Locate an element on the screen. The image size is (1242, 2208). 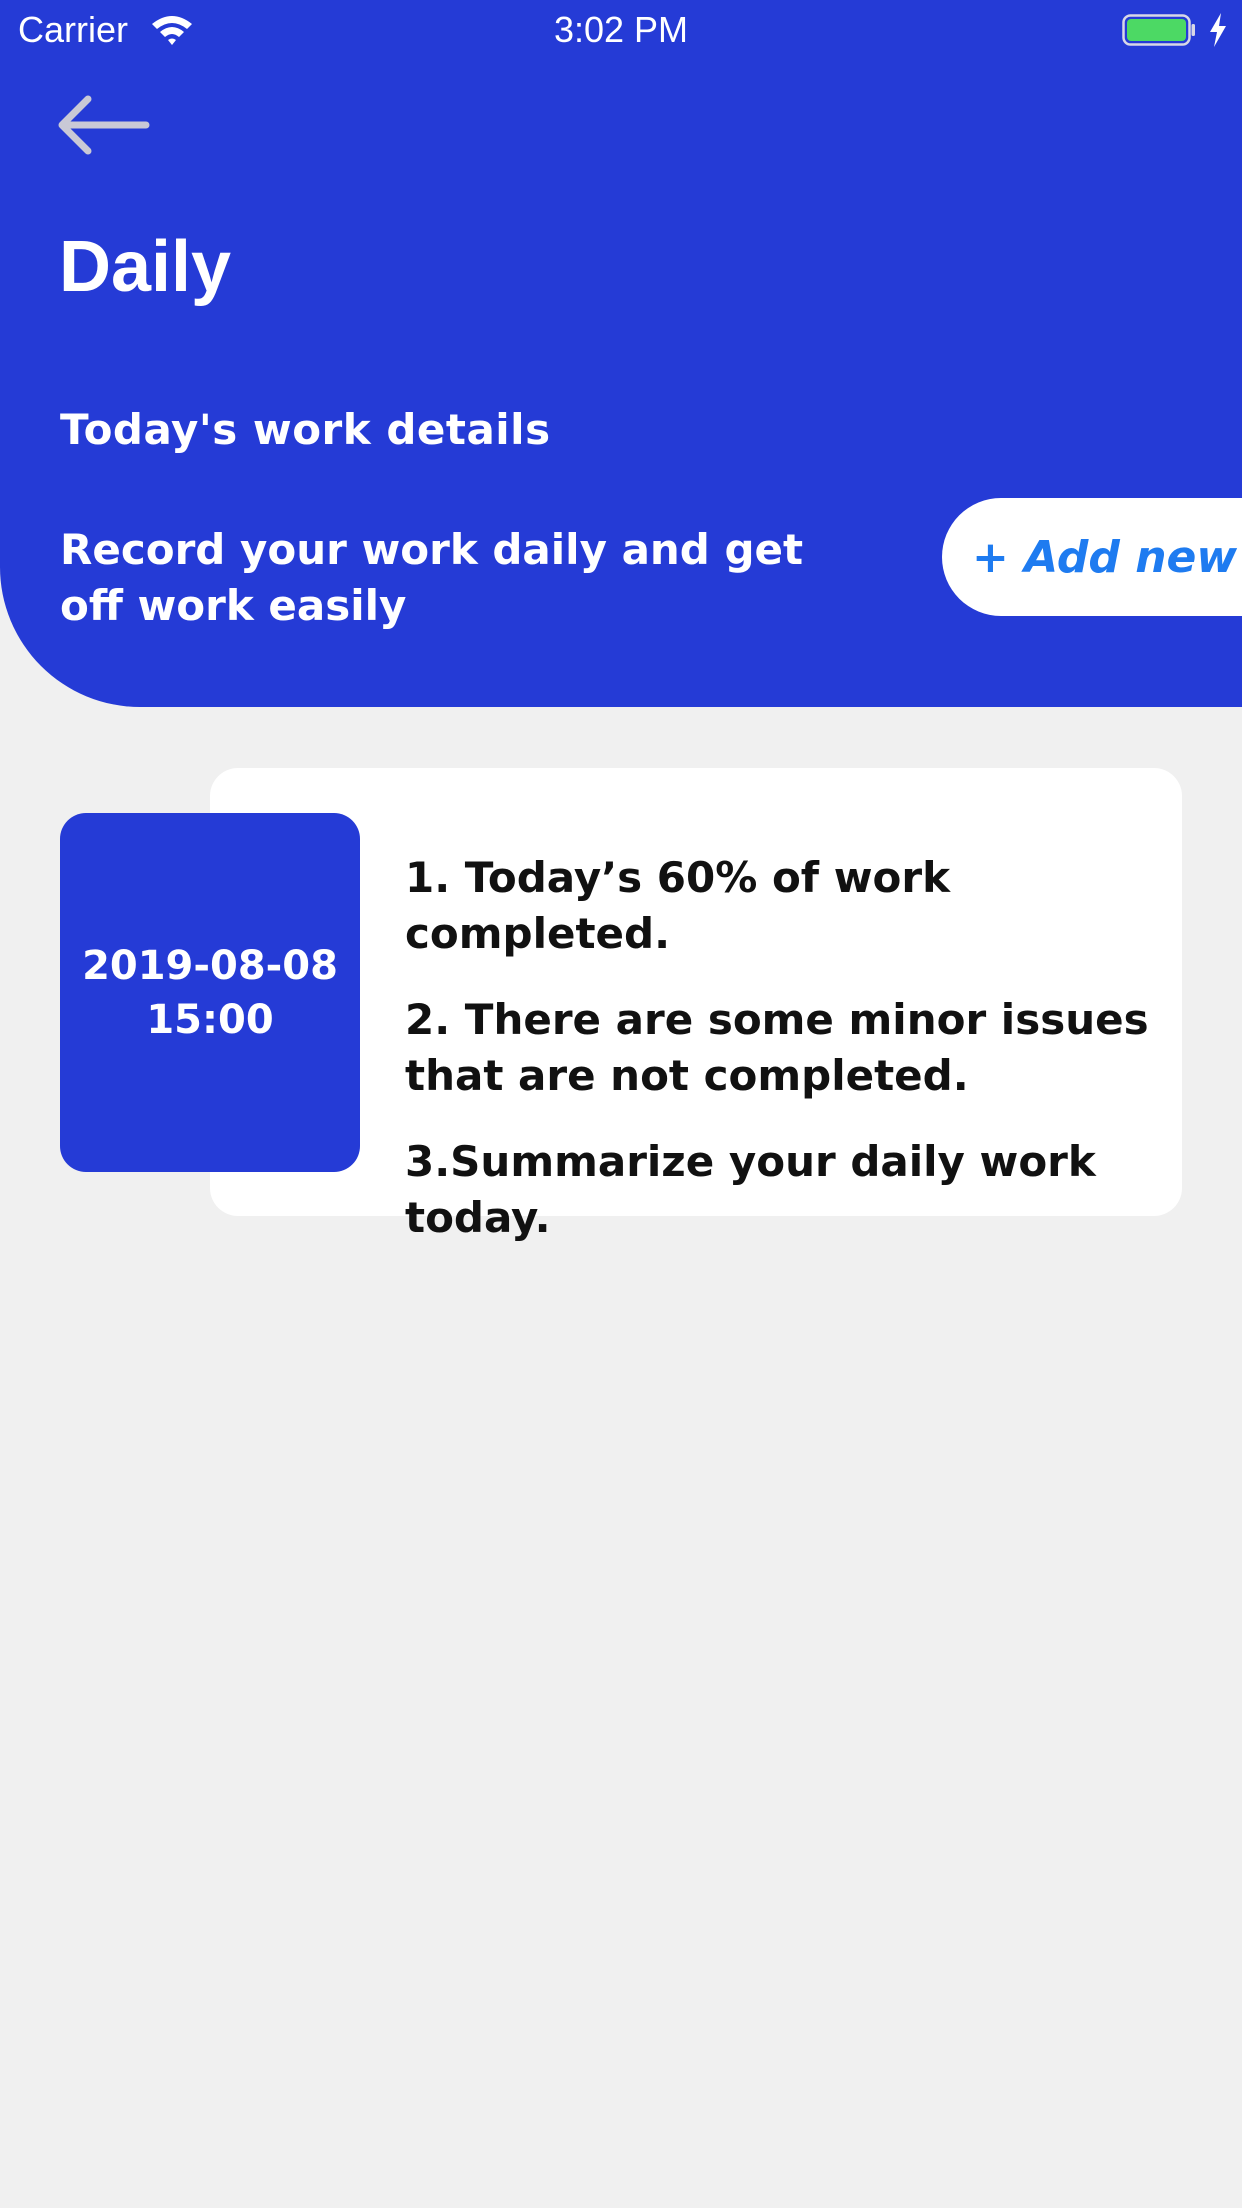
status-time: 3:02 PM is located at coordinates (621, 29).